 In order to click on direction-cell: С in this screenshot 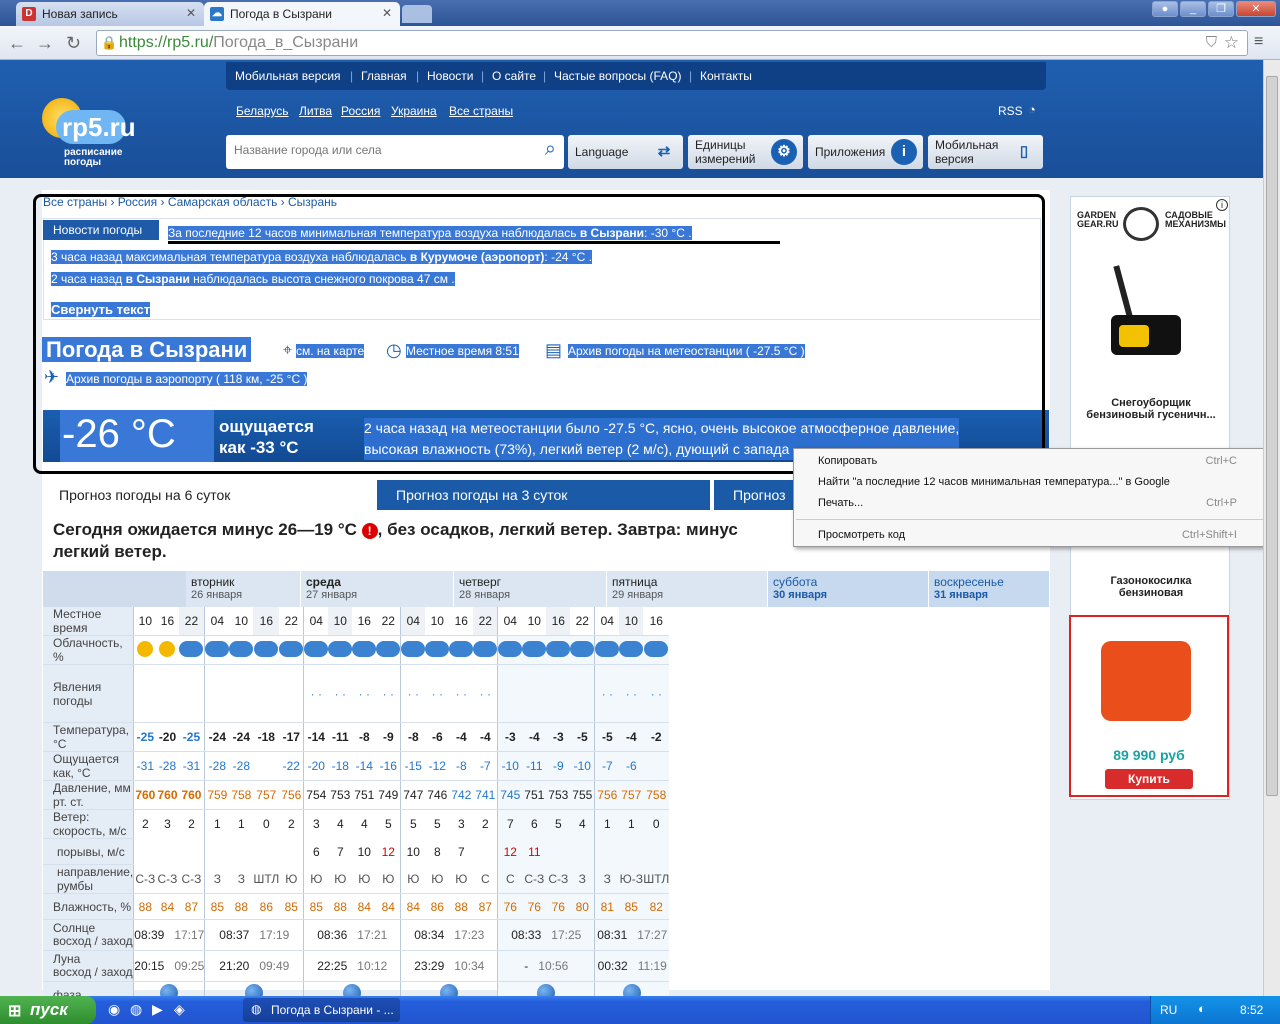, I will do `click(510, 879)`.